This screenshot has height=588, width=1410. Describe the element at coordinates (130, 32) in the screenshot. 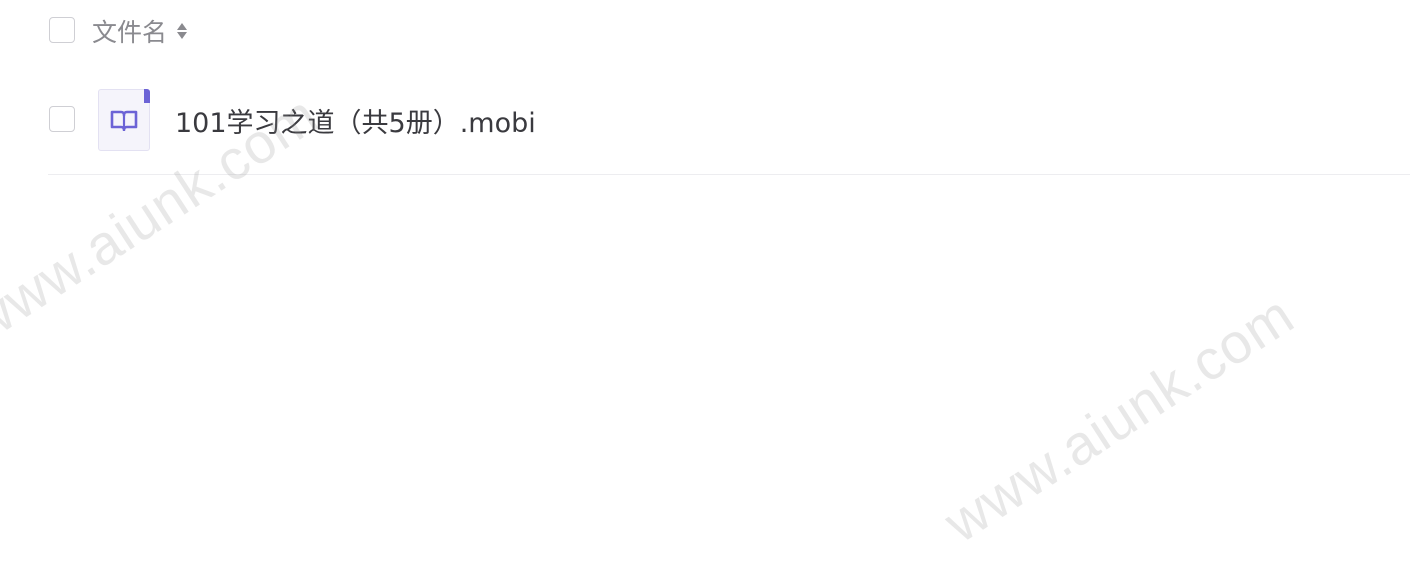

I see `column-header-label: 文件名` at that location.